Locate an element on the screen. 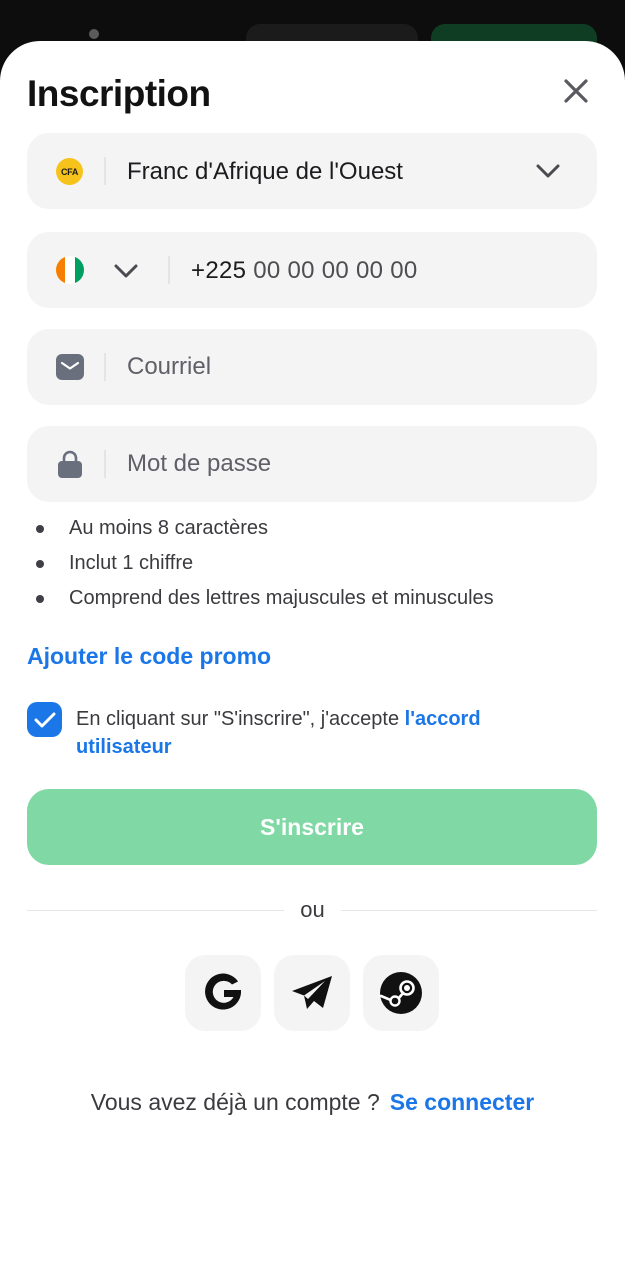 The image size is (625, 1280). google-login-button is located at coordinates (223, 993).